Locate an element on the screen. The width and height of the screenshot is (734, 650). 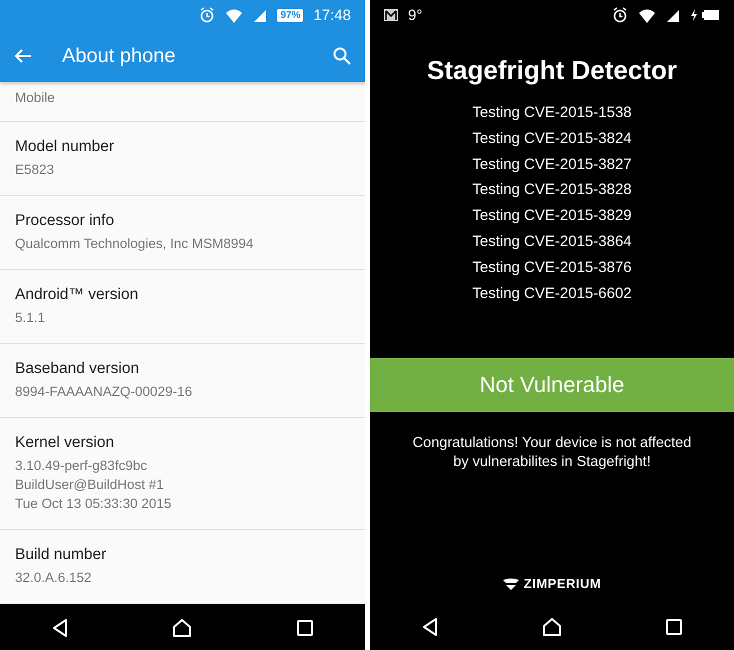
settings-item: Kernel version 3.10.49-perf-g83fc9bc BuildUser@BuildHost #1 Tue Oct 13 05:33:30 2015 is located at coordinates (182, 474).